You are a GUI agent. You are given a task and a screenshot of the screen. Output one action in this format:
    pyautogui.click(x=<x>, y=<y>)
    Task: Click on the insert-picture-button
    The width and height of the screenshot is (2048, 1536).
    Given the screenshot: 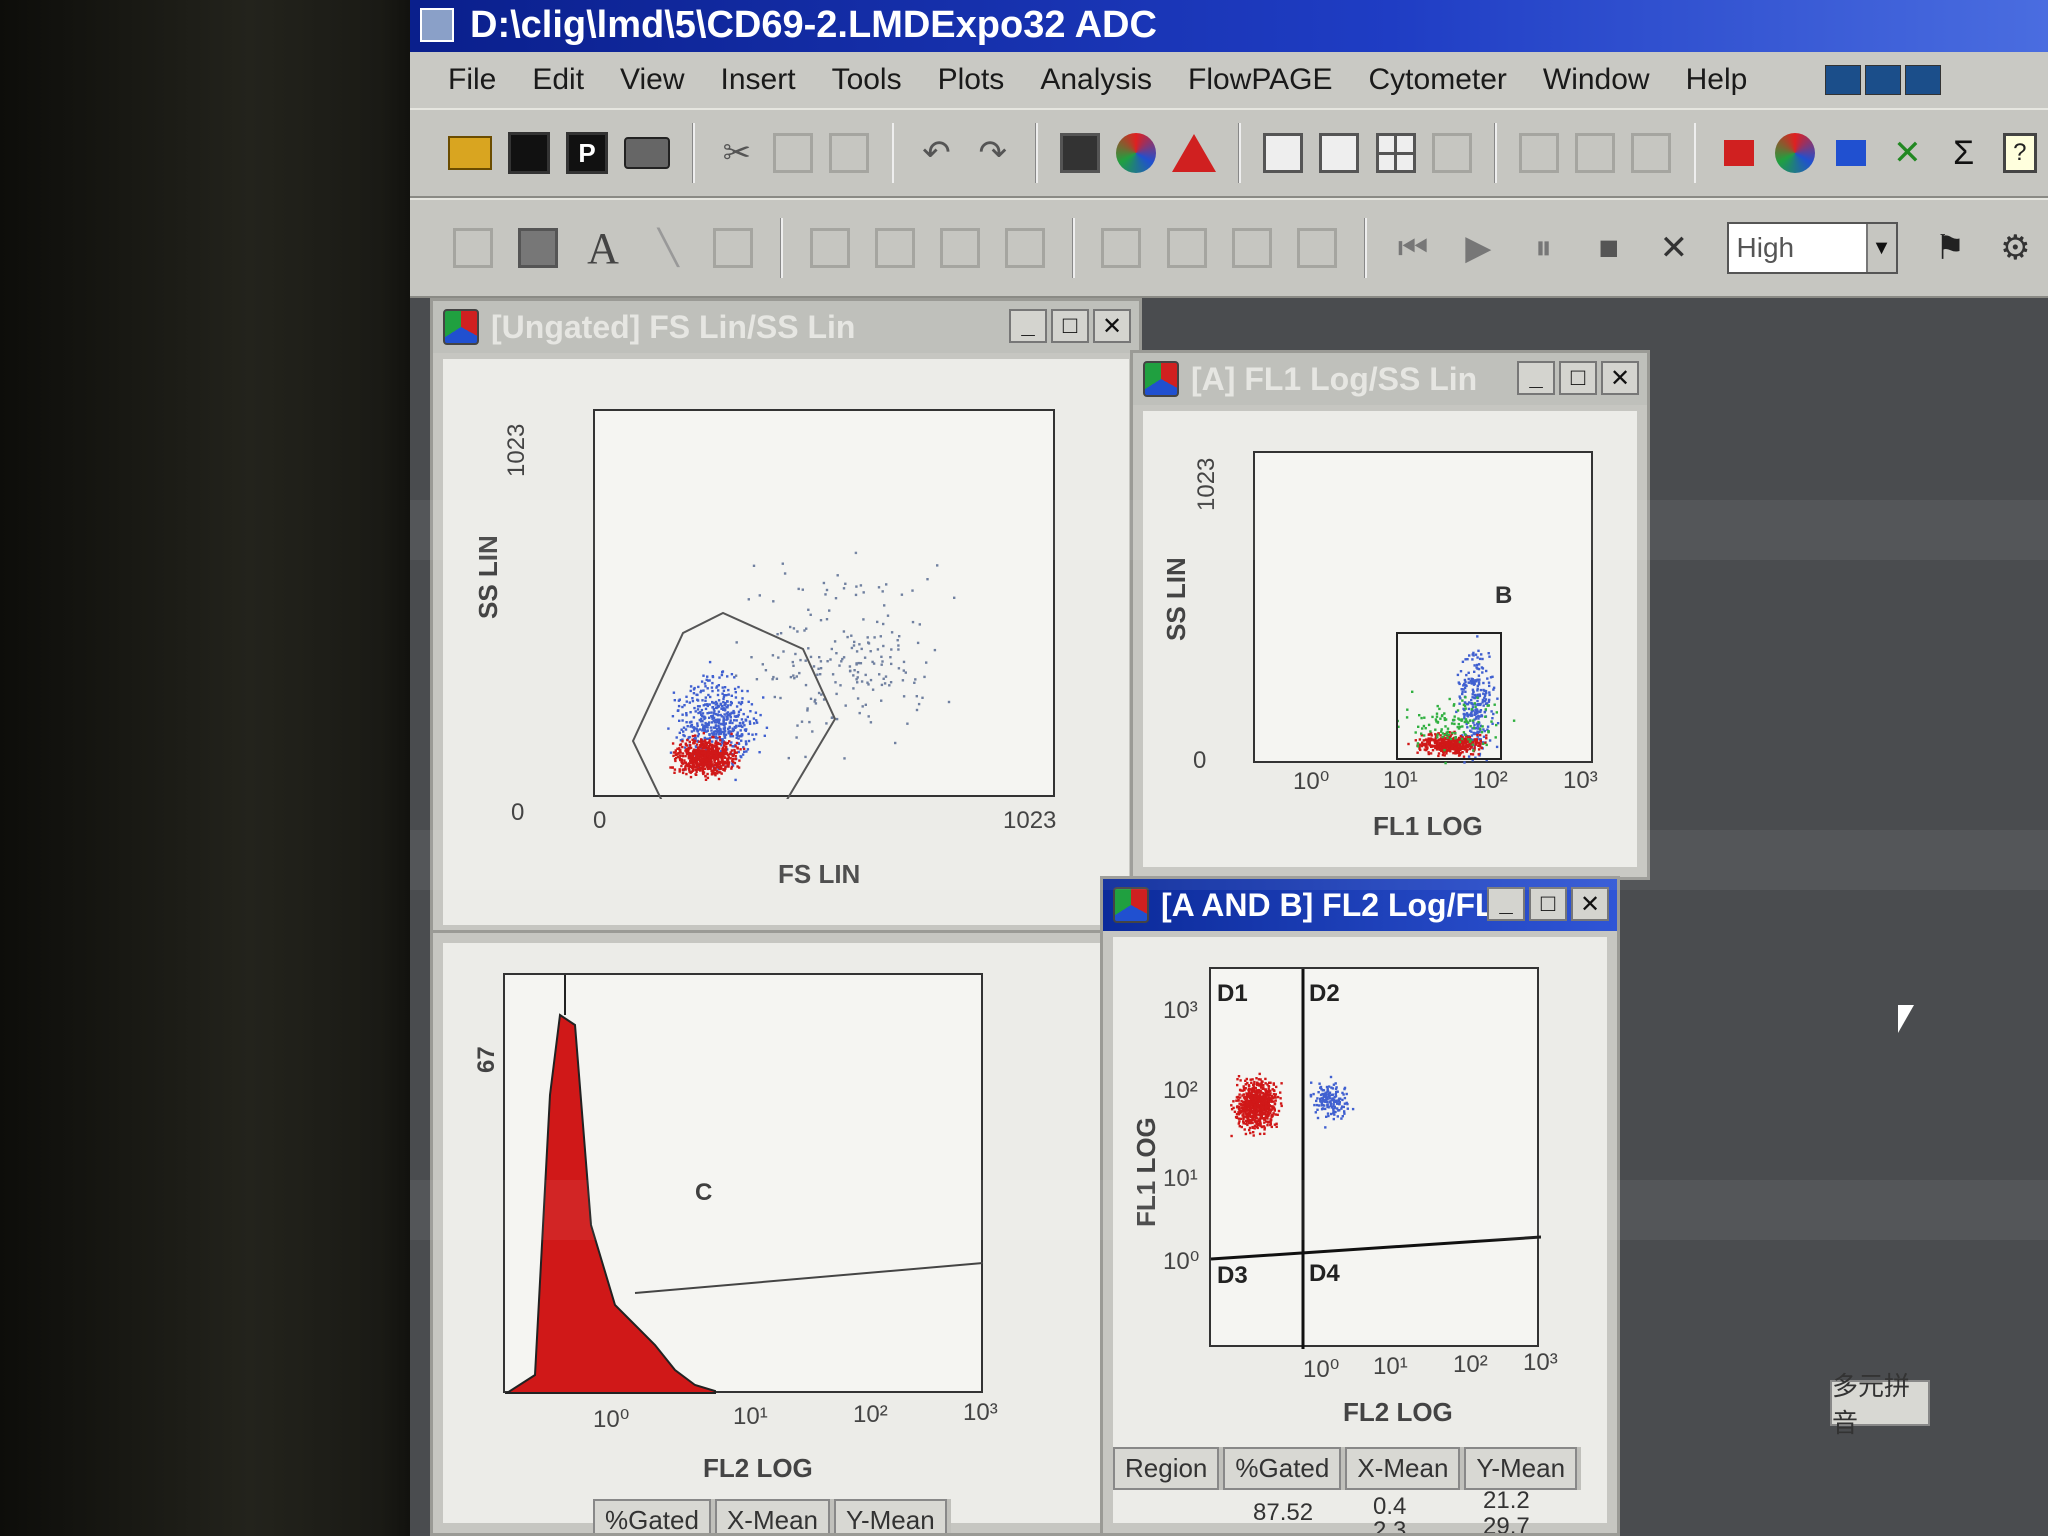 What is the action you would take?
    pyautogui.click(x=537, y=248)
    